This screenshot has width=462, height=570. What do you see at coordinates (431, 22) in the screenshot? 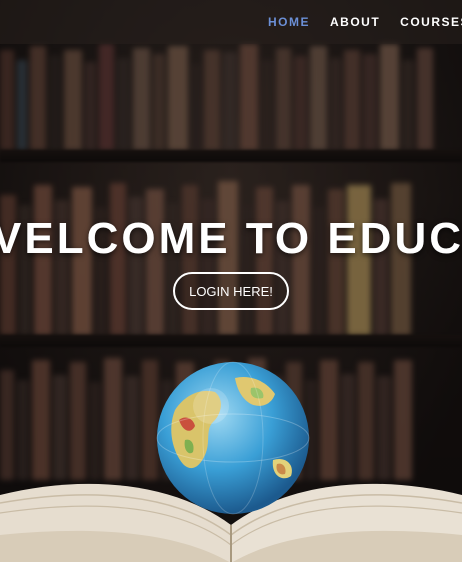
I see `nav-courses: COURSES` at bounding box center [431, 22].